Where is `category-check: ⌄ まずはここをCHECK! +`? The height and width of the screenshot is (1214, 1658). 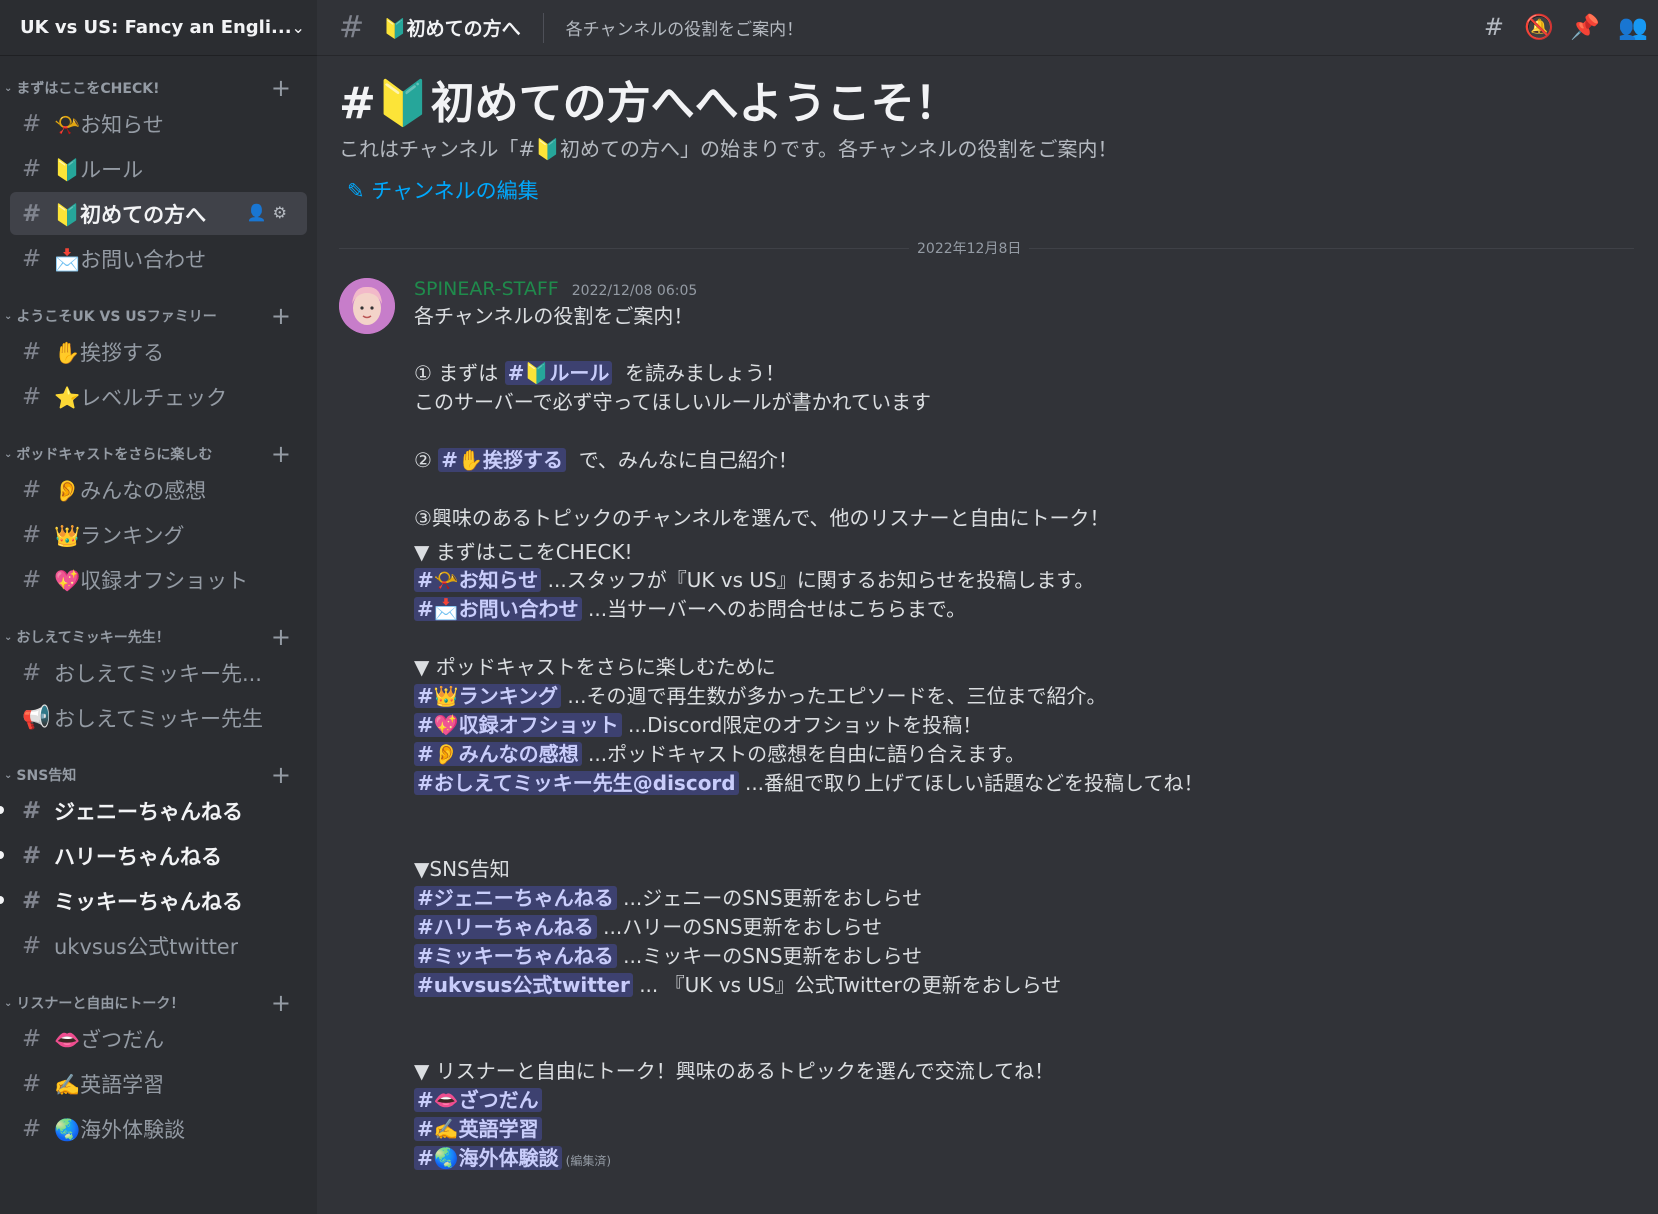 category-check: ⌄ まずはここをCHECK! + is located at coordinates (158, 88).